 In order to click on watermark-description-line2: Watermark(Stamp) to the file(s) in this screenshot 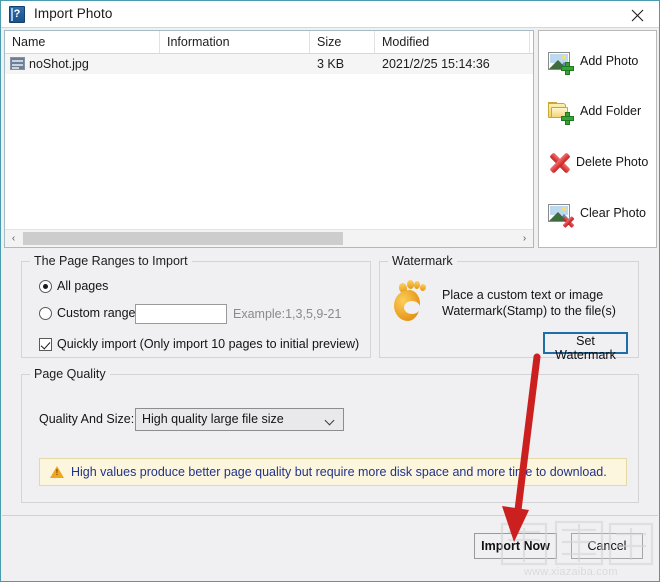, I will do `click(529, 311)`.